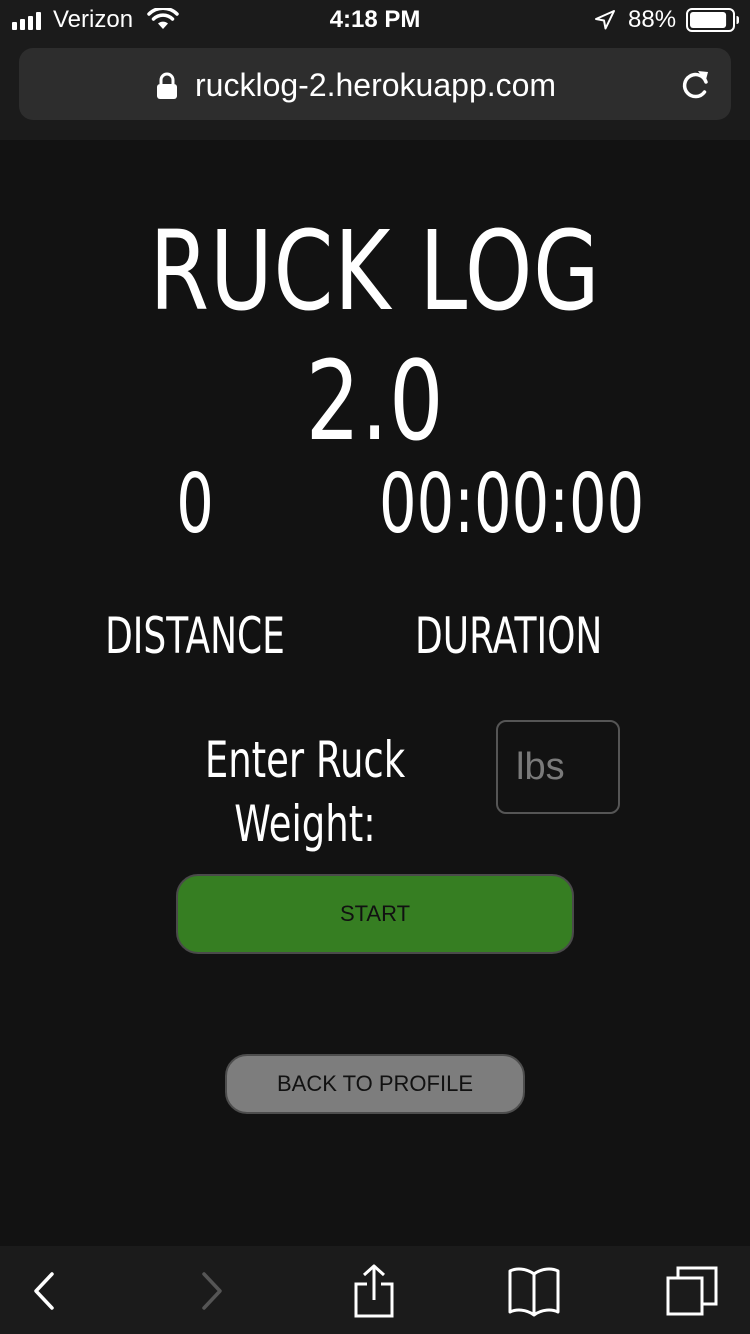 This screenshot has height=1334, width=750. Describe the element at coordinates (375, 914) in the screenshot. I see `start-button: START` at that location.